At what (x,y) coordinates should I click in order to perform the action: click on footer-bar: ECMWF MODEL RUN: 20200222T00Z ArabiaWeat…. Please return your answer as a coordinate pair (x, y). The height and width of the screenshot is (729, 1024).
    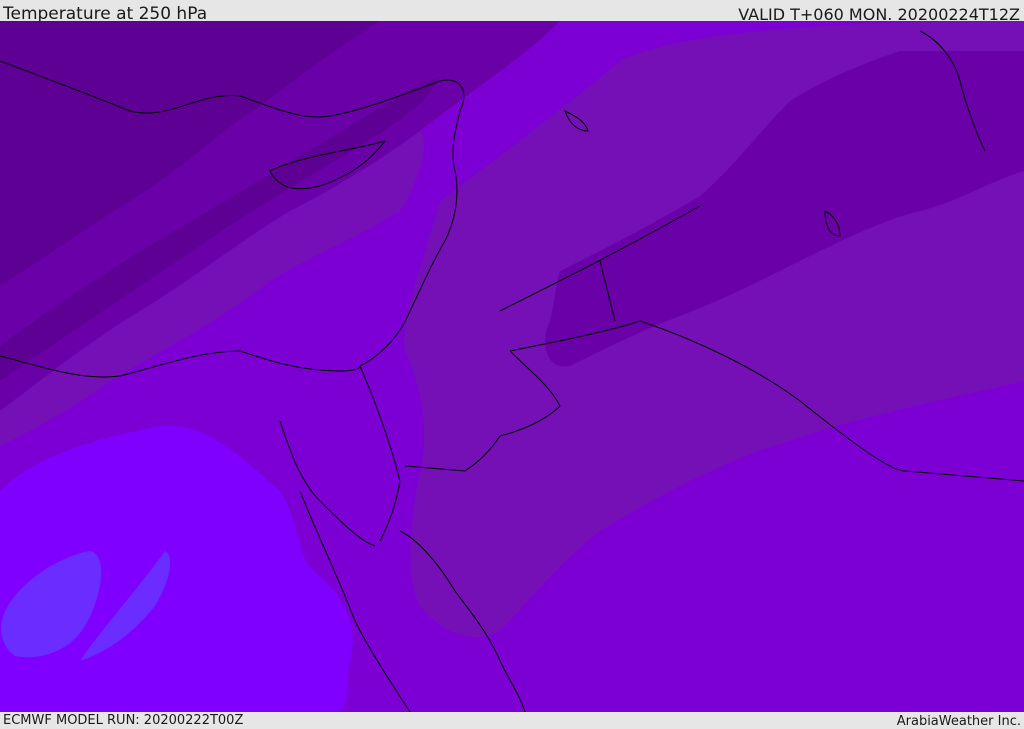
    Looking at the image, I should click on (512, 720).